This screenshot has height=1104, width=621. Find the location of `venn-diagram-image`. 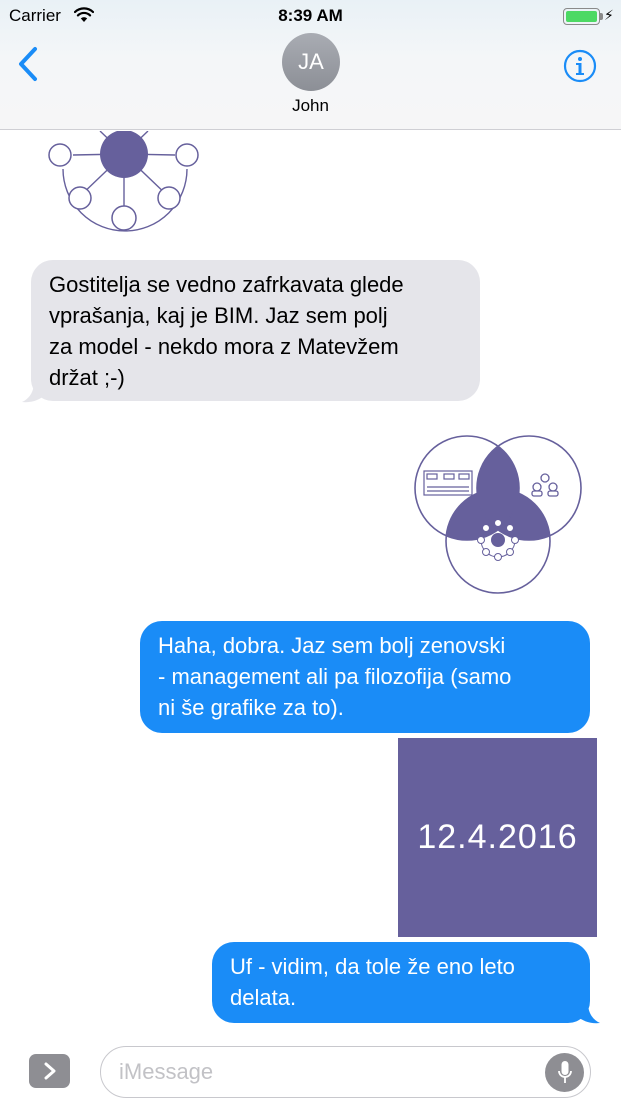

venn-diagram-image is located at coordinates (497, 516).